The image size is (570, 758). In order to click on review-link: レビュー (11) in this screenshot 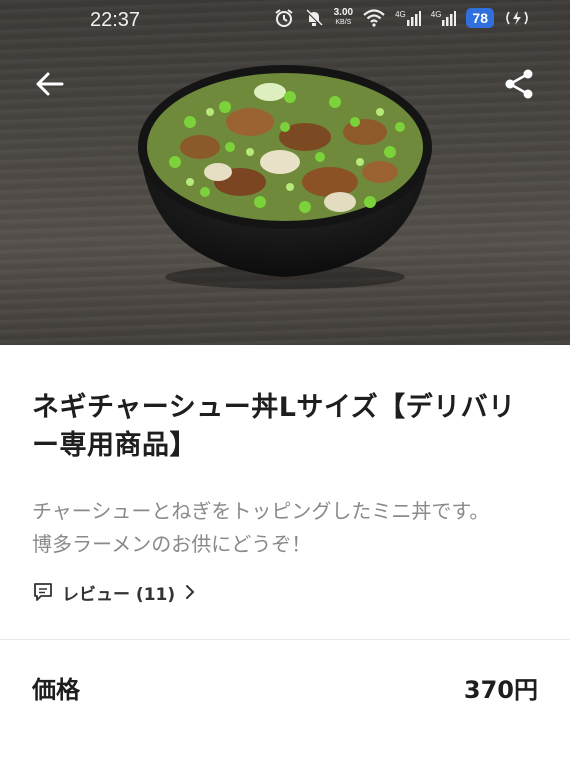, I will do `click(285, 592)`.